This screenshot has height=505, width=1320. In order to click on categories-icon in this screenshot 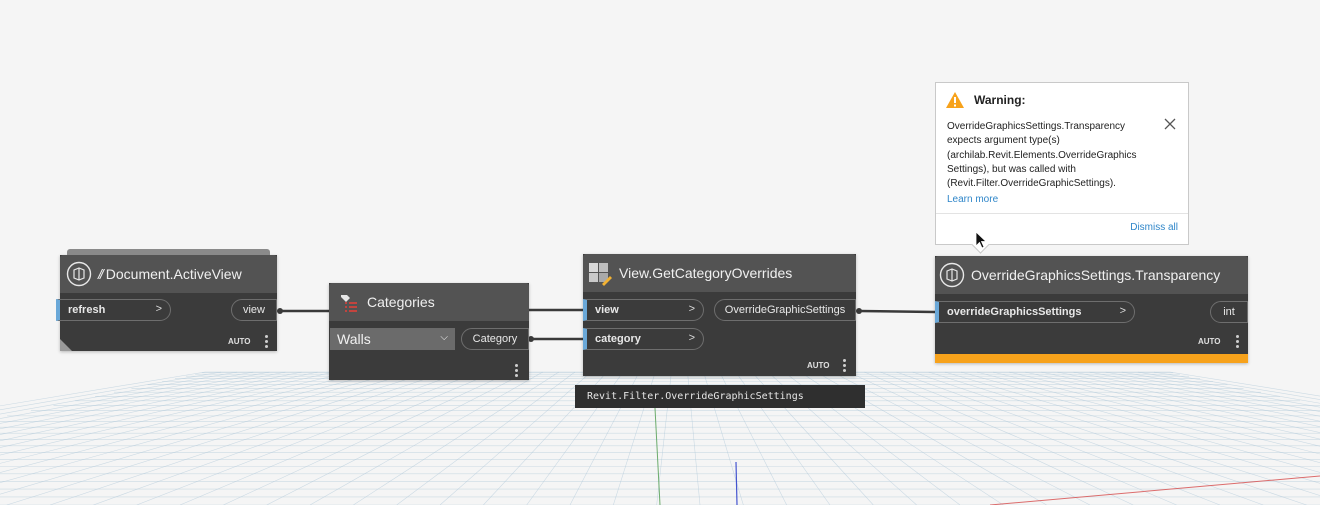, I will do `click(349, 303)`.